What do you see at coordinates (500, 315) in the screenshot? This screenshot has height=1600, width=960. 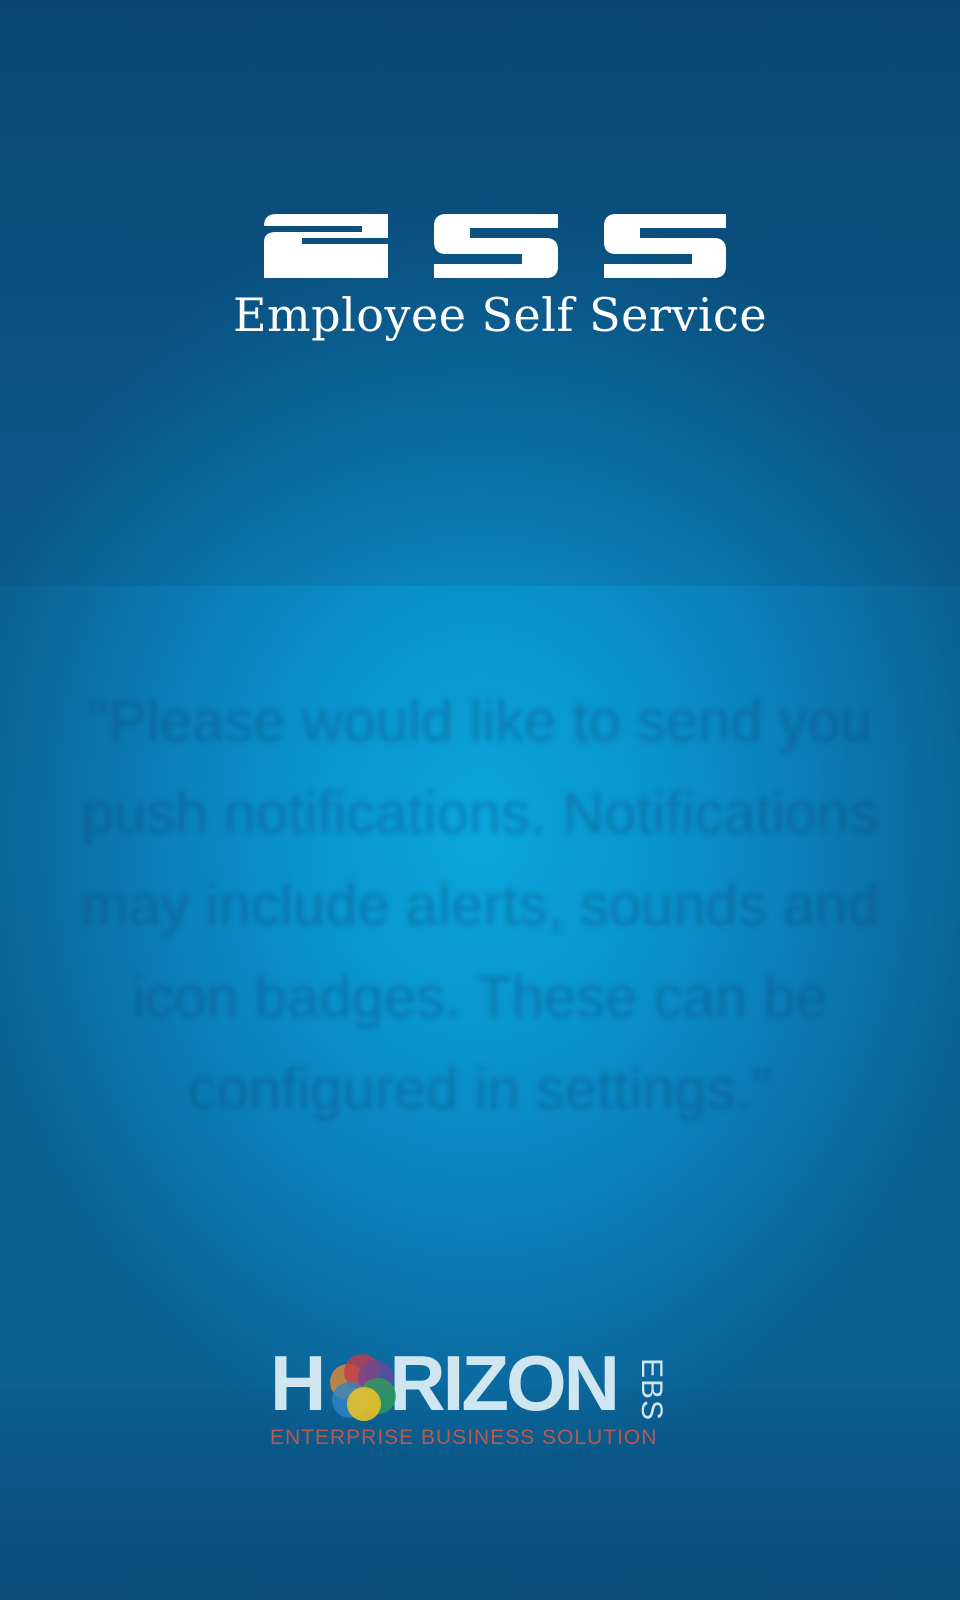 I see `app-subtitle: Employee Self Service` at bounding box center [500, 315].